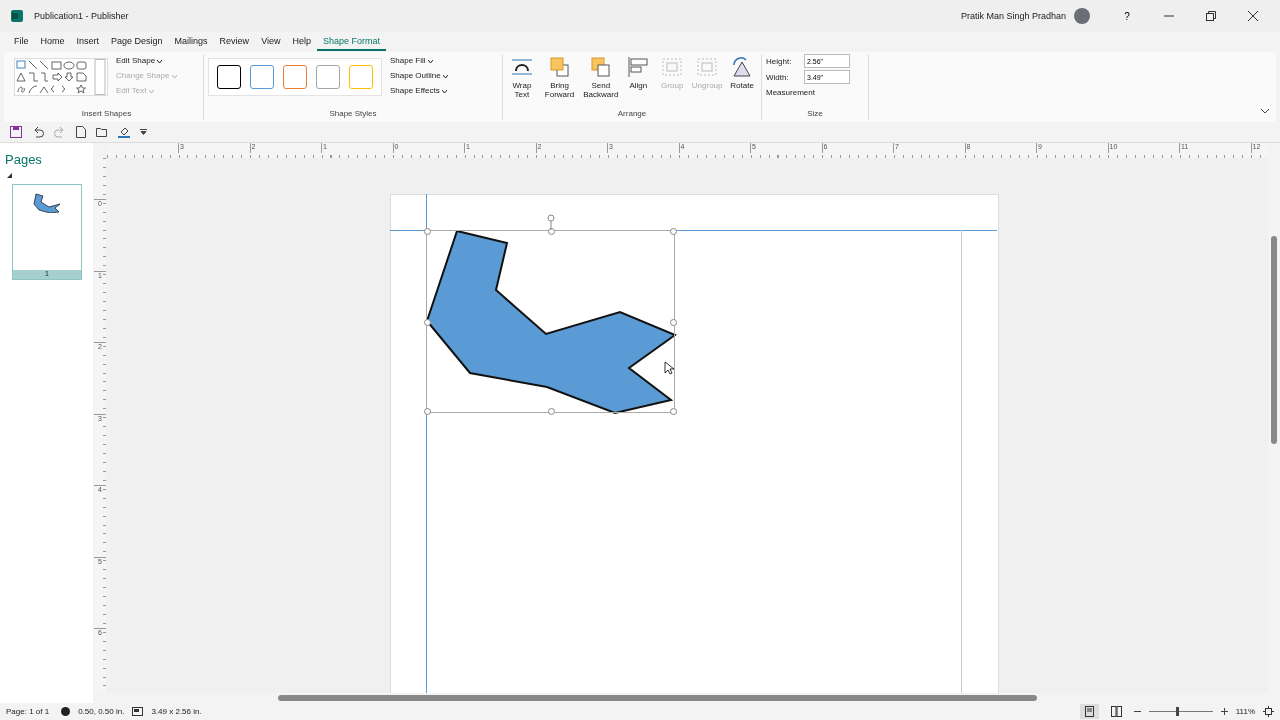 This screenshot has width=1280, height=720. What do you see at coordinates (1265, 111) in the screenshot?
I see `collapse-ribbon-icon` at bounding box center [1265, 111].